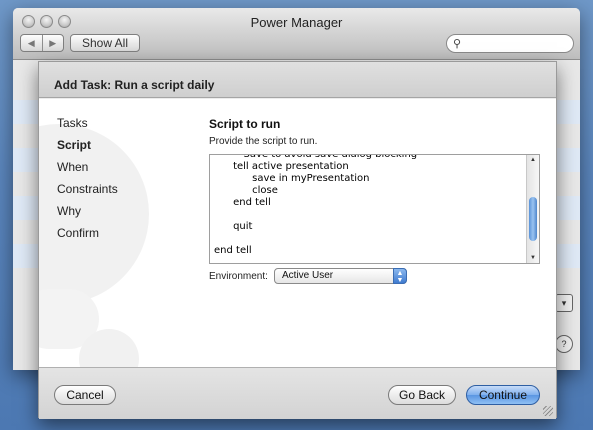  What do you see at coordinates (548, 411) in the screenshot?
I see `resize-grip-icon` at bounding box center [548, 411].